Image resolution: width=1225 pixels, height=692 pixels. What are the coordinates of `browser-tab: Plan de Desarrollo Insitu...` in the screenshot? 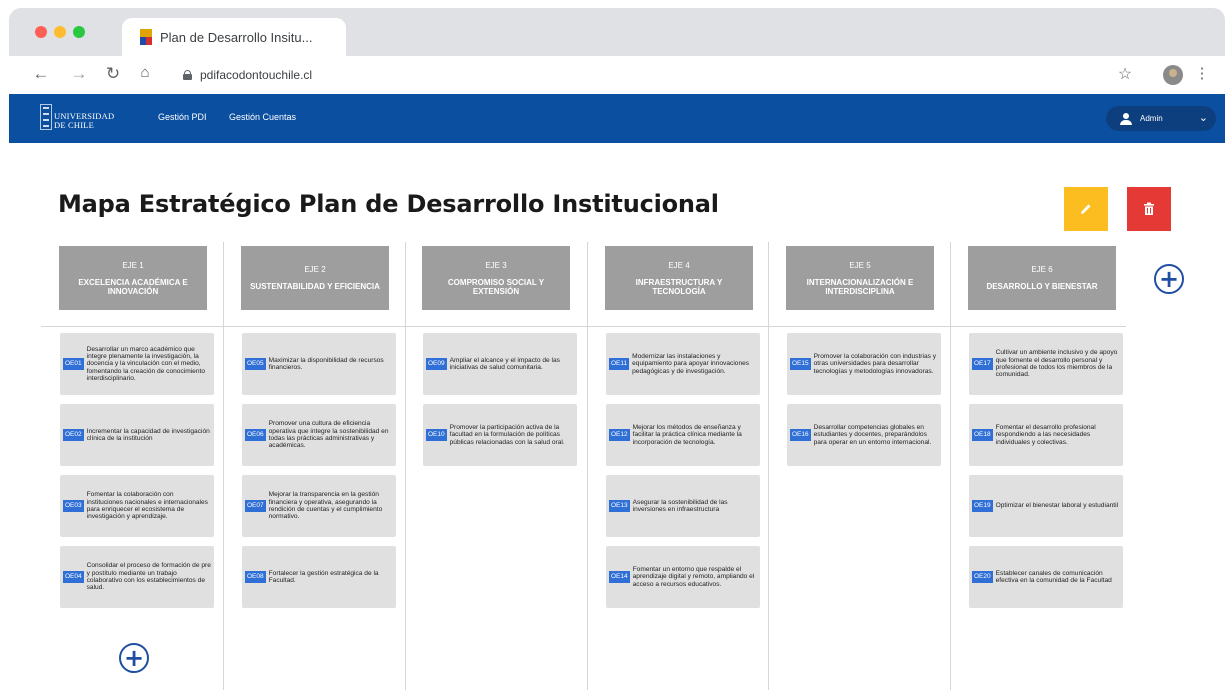 It's located at (234, 37).